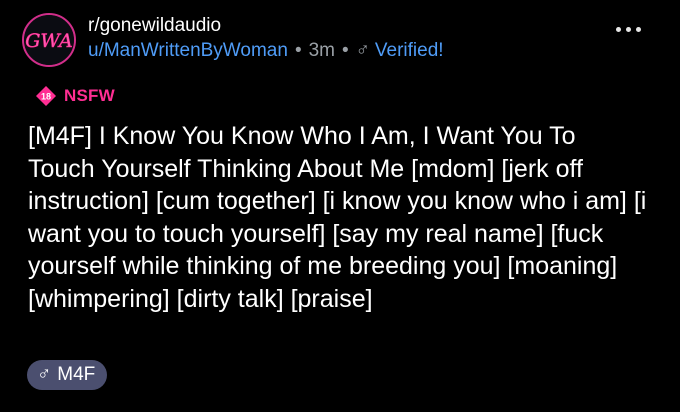 This screenshot has width=680, height=412. Describe the element at coordinates (76, 374) in the screenshot. I see `post-flair-label: M4F` at that location.